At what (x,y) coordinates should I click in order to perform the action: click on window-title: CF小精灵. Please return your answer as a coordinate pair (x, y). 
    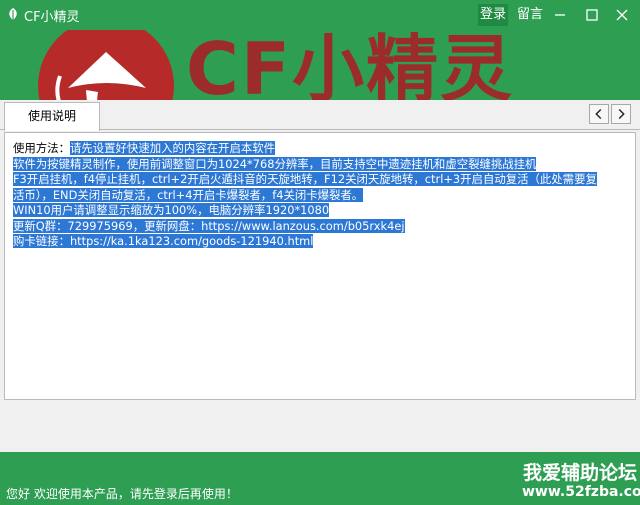
    Looking at the image, I should click on (52, 17).